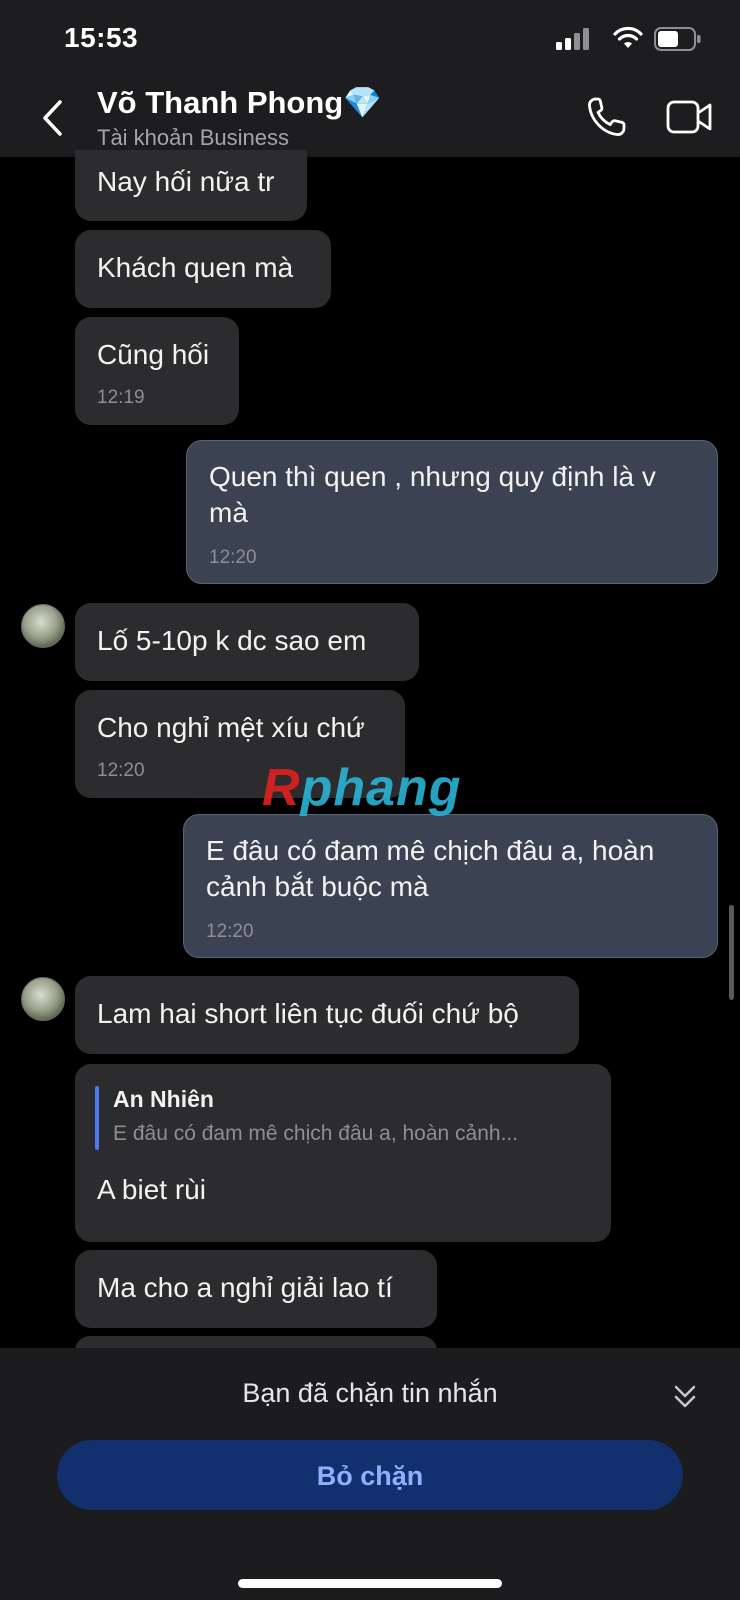  Describe the element at coordinates (362, 788) in the screenshot. I see `watermark-logo: Rphang` at that location.